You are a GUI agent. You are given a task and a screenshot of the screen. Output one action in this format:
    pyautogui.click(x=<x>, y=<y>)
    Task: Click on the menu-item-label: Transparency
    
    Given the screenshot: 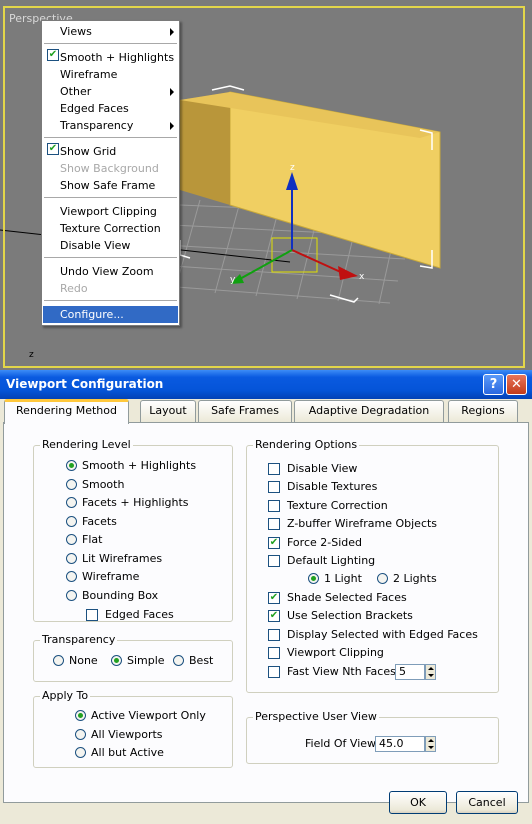 What is the action you would take?
    pyautogui.click(x=97, y=125)
    